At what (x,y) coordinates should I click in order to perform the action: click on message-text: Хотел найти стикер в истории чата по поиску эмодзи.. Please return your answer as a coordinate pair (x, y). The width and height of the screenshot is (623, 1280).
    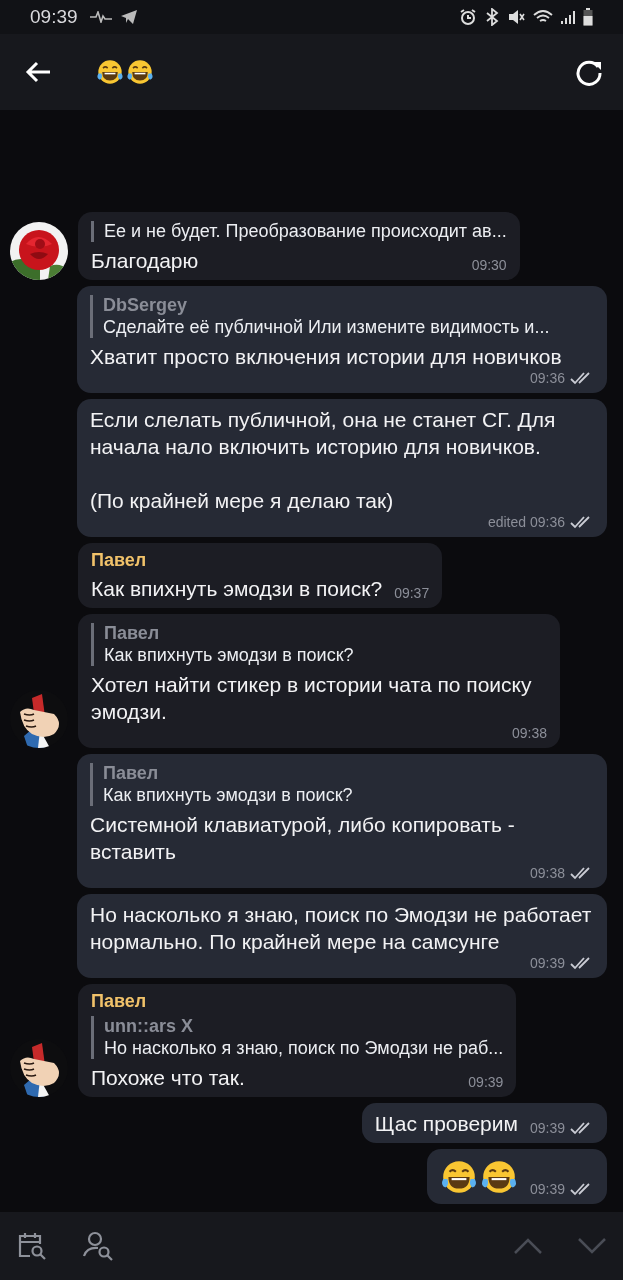
    Looking at the image, I should click on (312, 698).